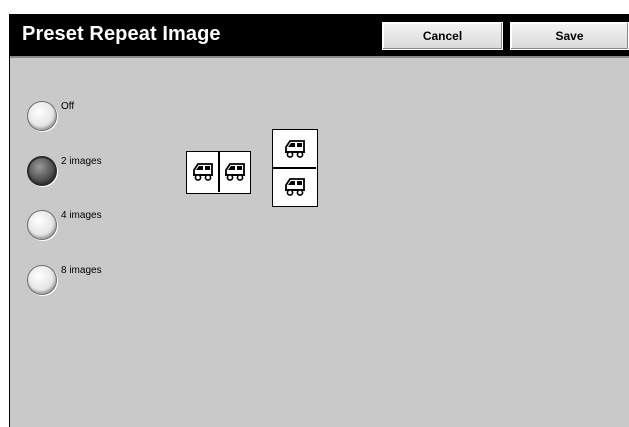 This screenshot has height=427, width=629. I want to click on option-8-images-label: 8 images, so click(81, 270).